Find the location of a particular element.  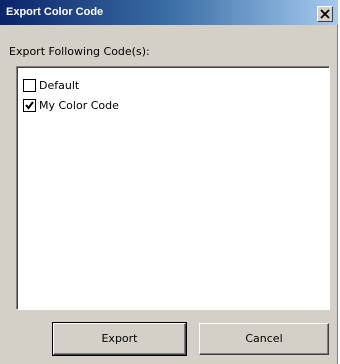

list-item-label: My Color Code is located at coordinates (79, 105).